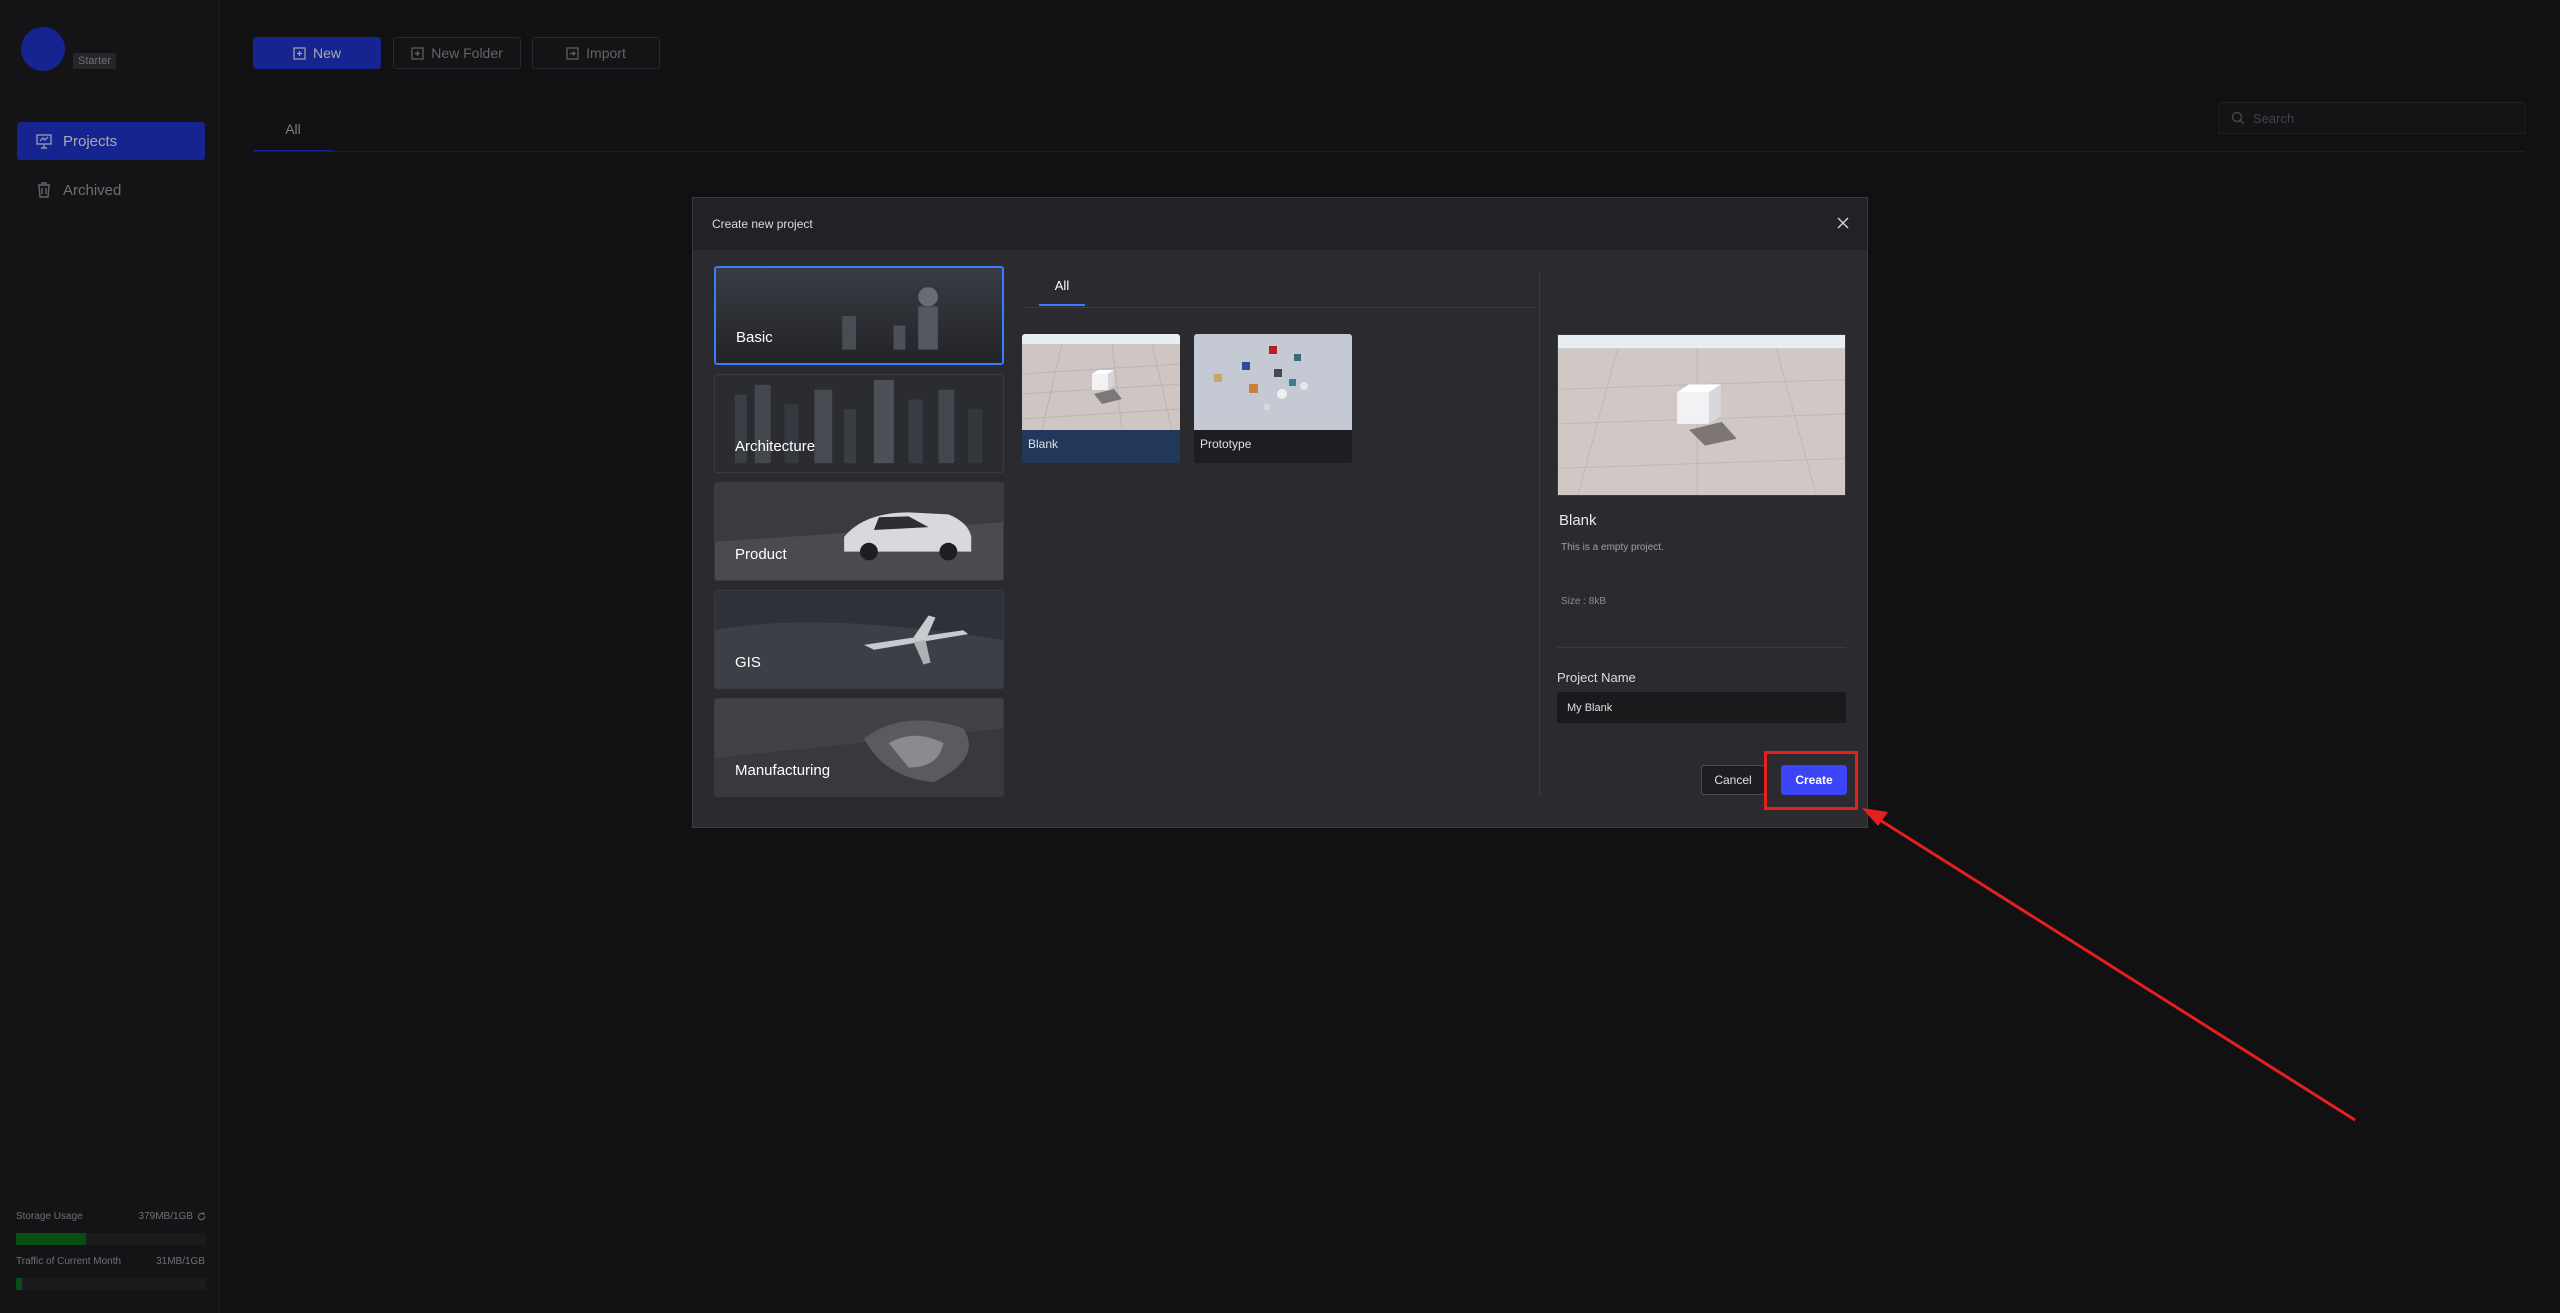 The width and height of the screenshot is (2560, 1313). What do you see at coordinates (762, 224) in the screenshot?
I see `dialog-title: Create new project` at bounding box center [762, 224].